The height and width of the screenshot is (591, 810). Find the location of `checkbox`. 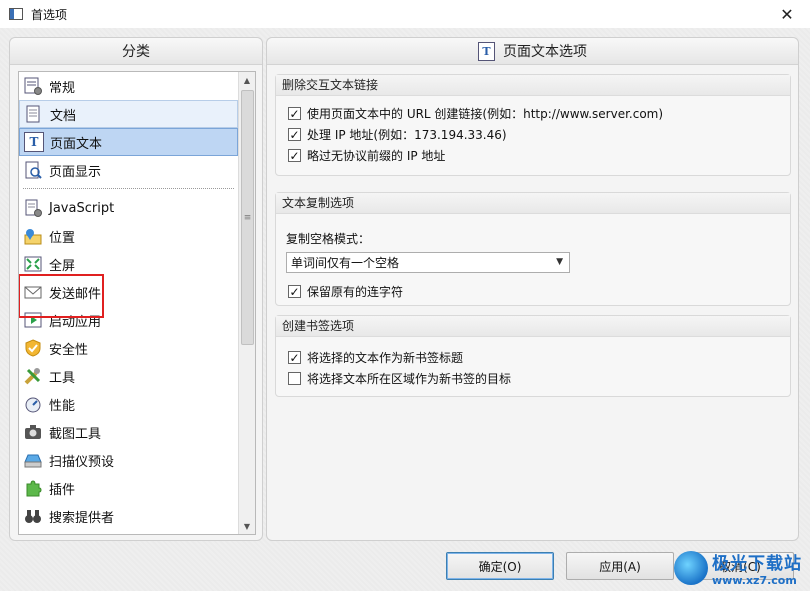

checkbox is located at coordinates (294, 378).